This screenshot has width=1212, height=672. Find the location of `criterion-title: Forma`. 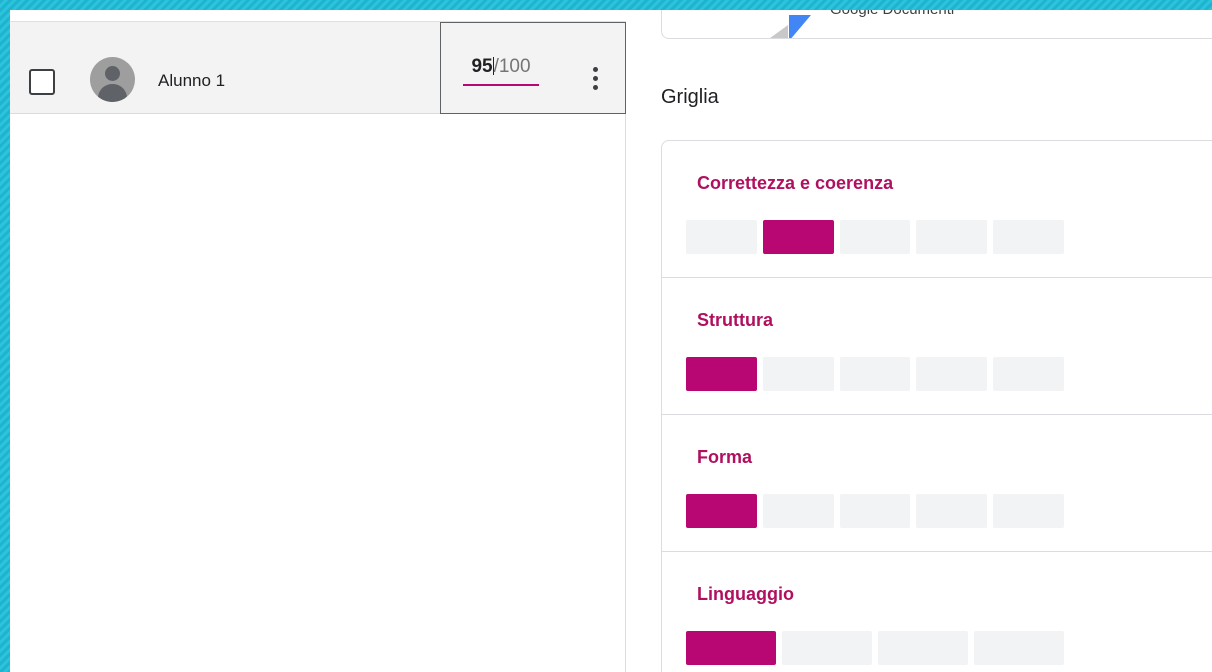

criterion-title: Forma is located at coordinates (725, 457).